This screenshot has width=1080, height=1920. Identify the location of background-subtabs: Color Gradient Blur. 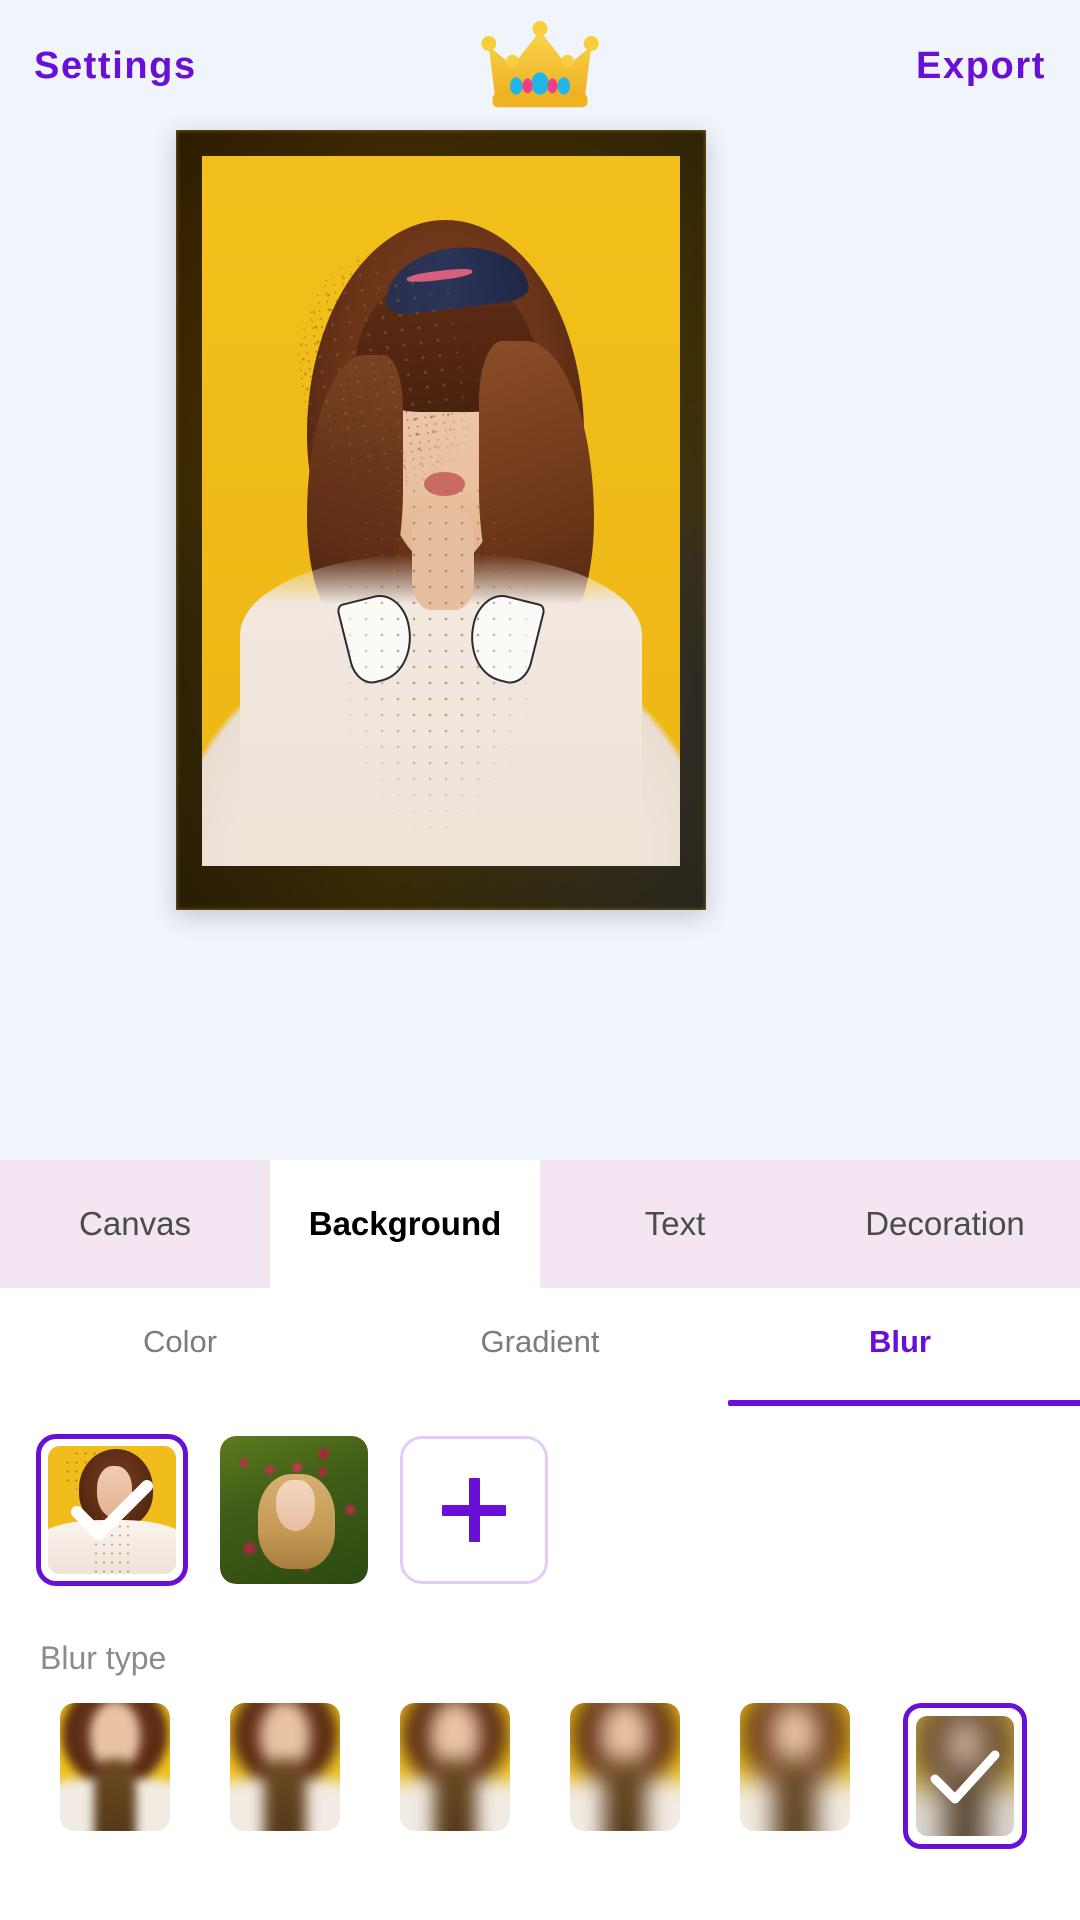
(540, 1347).